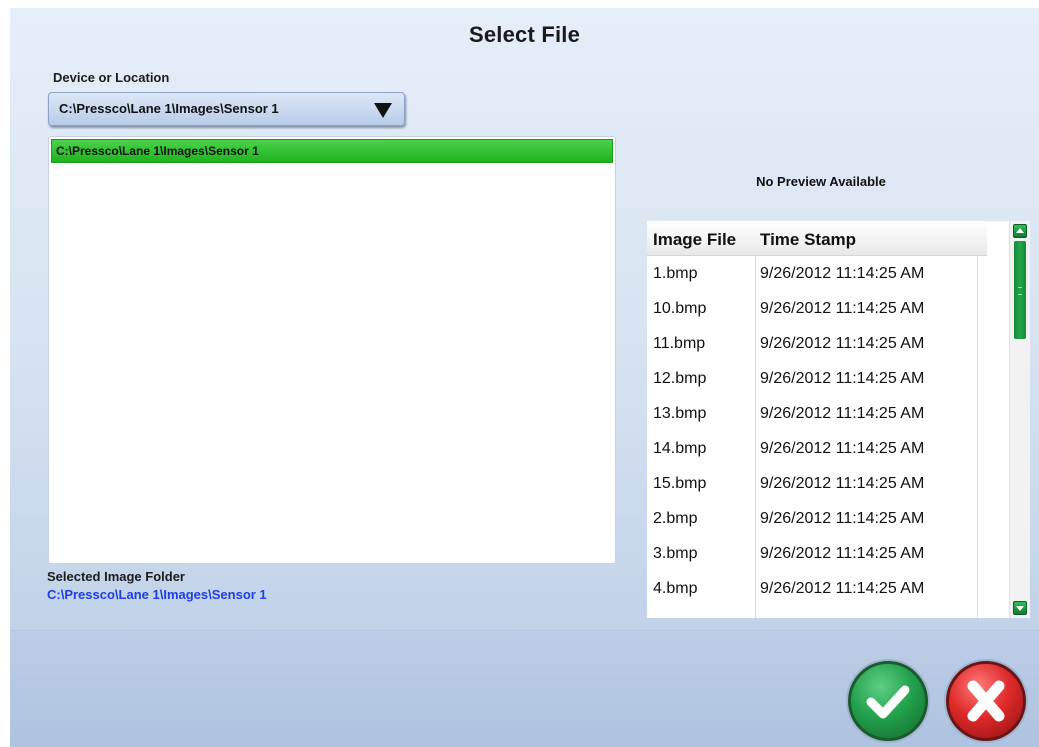 The width and height of the screenshot is (1039, 747). Describe the element at coordinates (332, 151) in the screenshot. I see `folder-tree-item: C:\Pressco\Lane 1\Images\Sensor 1` at that location.